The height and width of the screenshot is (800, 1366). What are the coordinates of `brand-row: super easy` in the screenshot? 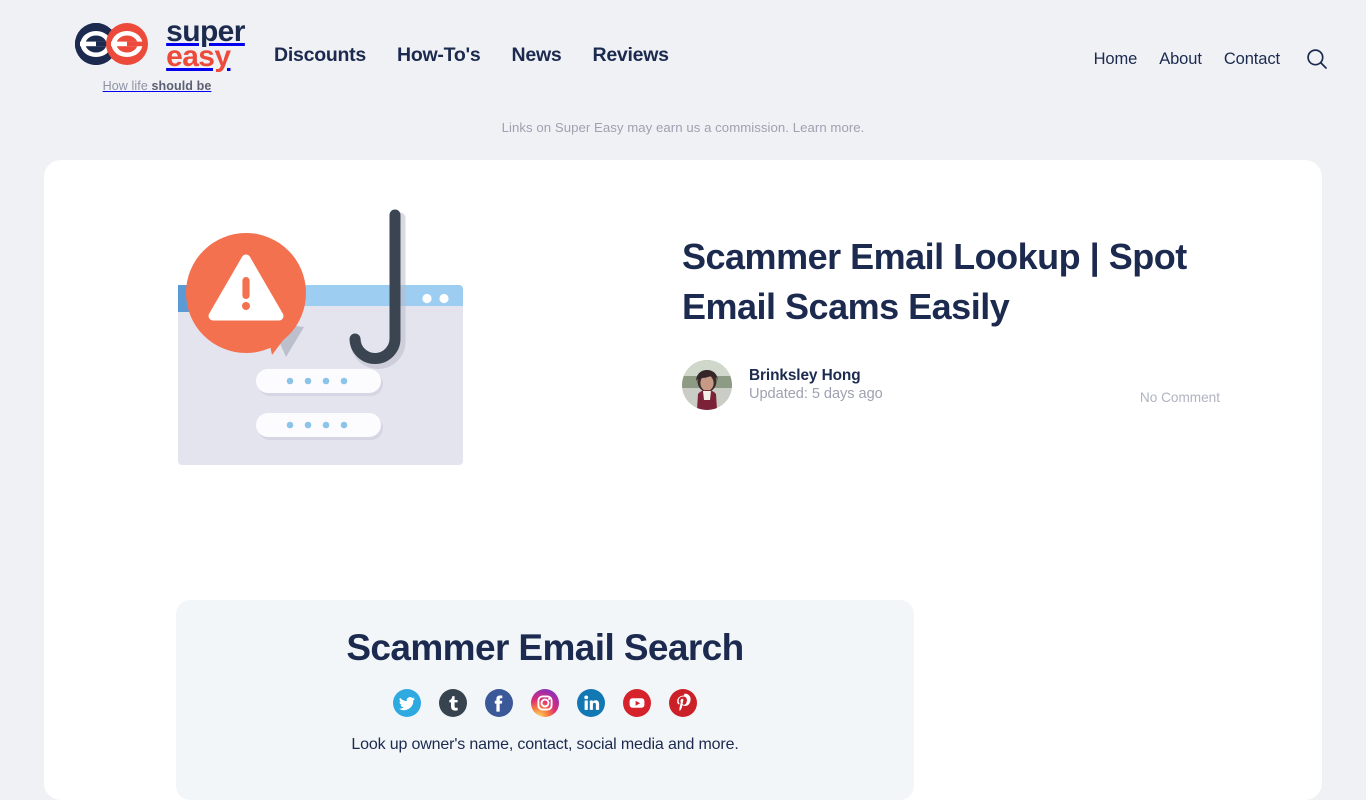 It's located at (157, 45).